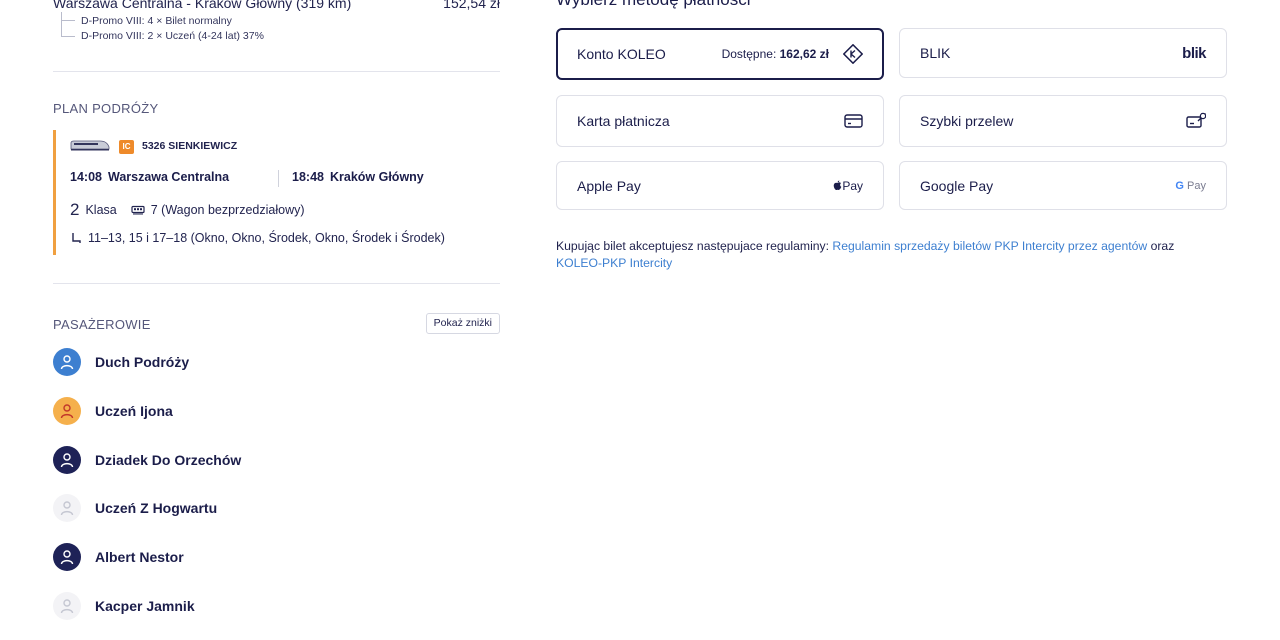 Image resolution: width=1280 pixels, height=640 pixels. I want to click on payment-blik: BLIK blik, so click(1063, 53).